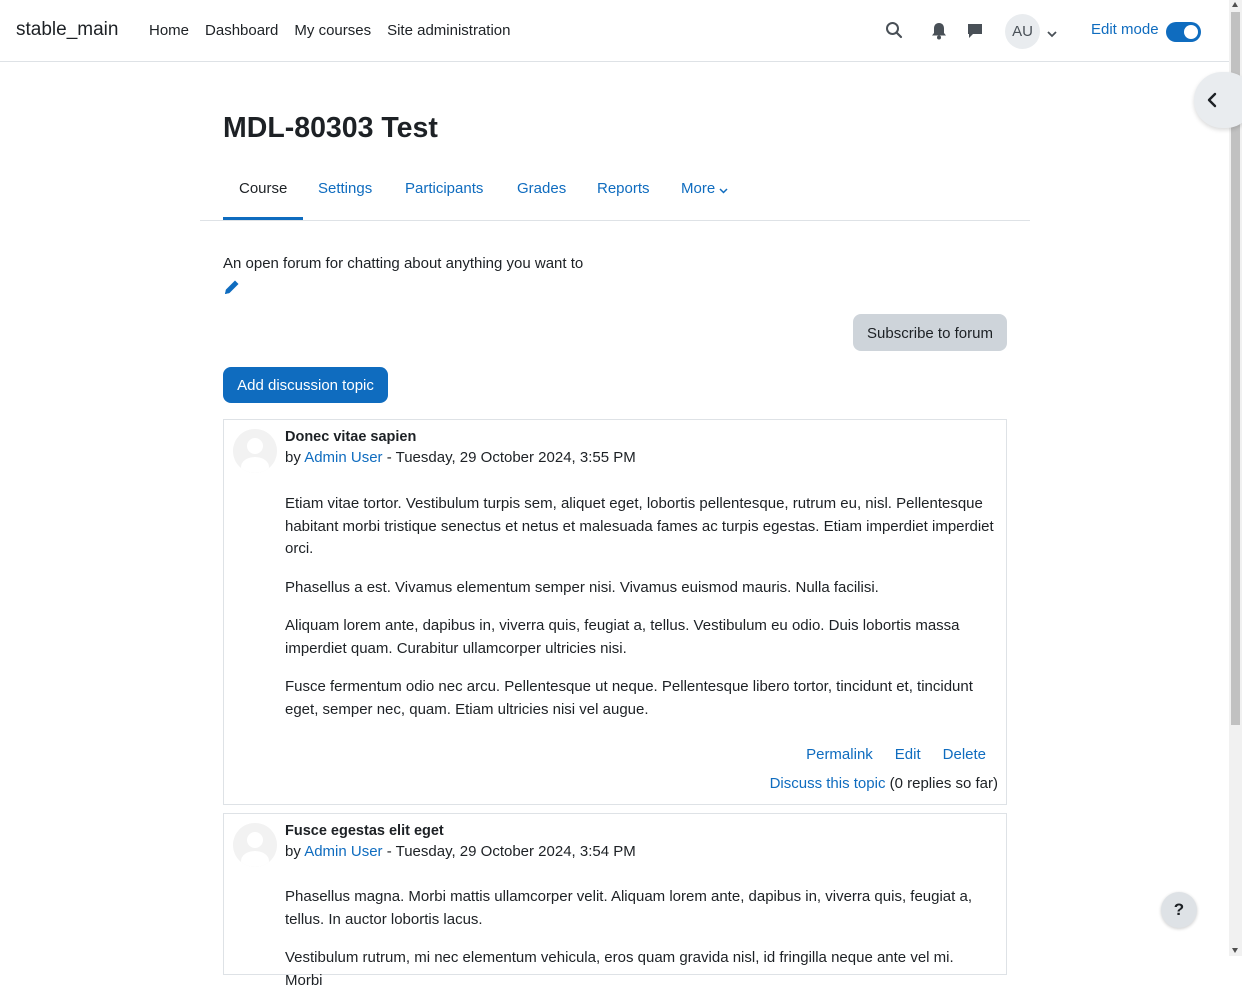 Image resolution: width=1242 pixels, height=1008 pixels. I want to click on pencil-edit-icon, so click(232, 289).